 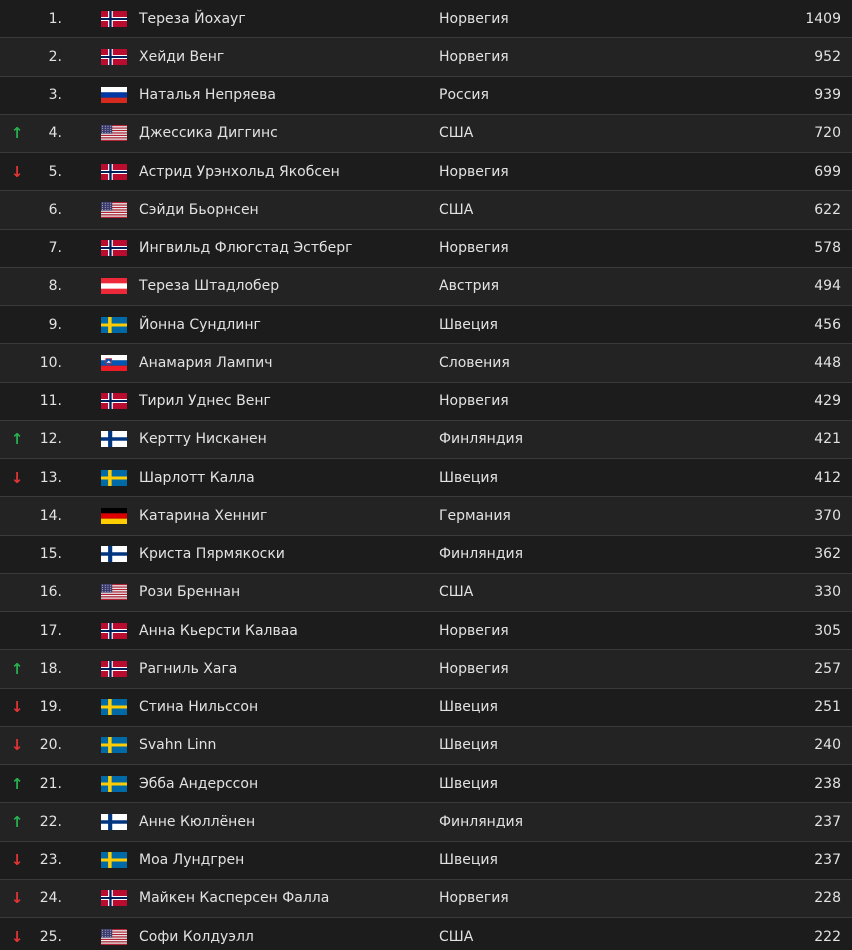 What do you see at coordinates (50, 707) in the screenshot?
I see `rank-number: 19.` at bounding box center [50, 707].